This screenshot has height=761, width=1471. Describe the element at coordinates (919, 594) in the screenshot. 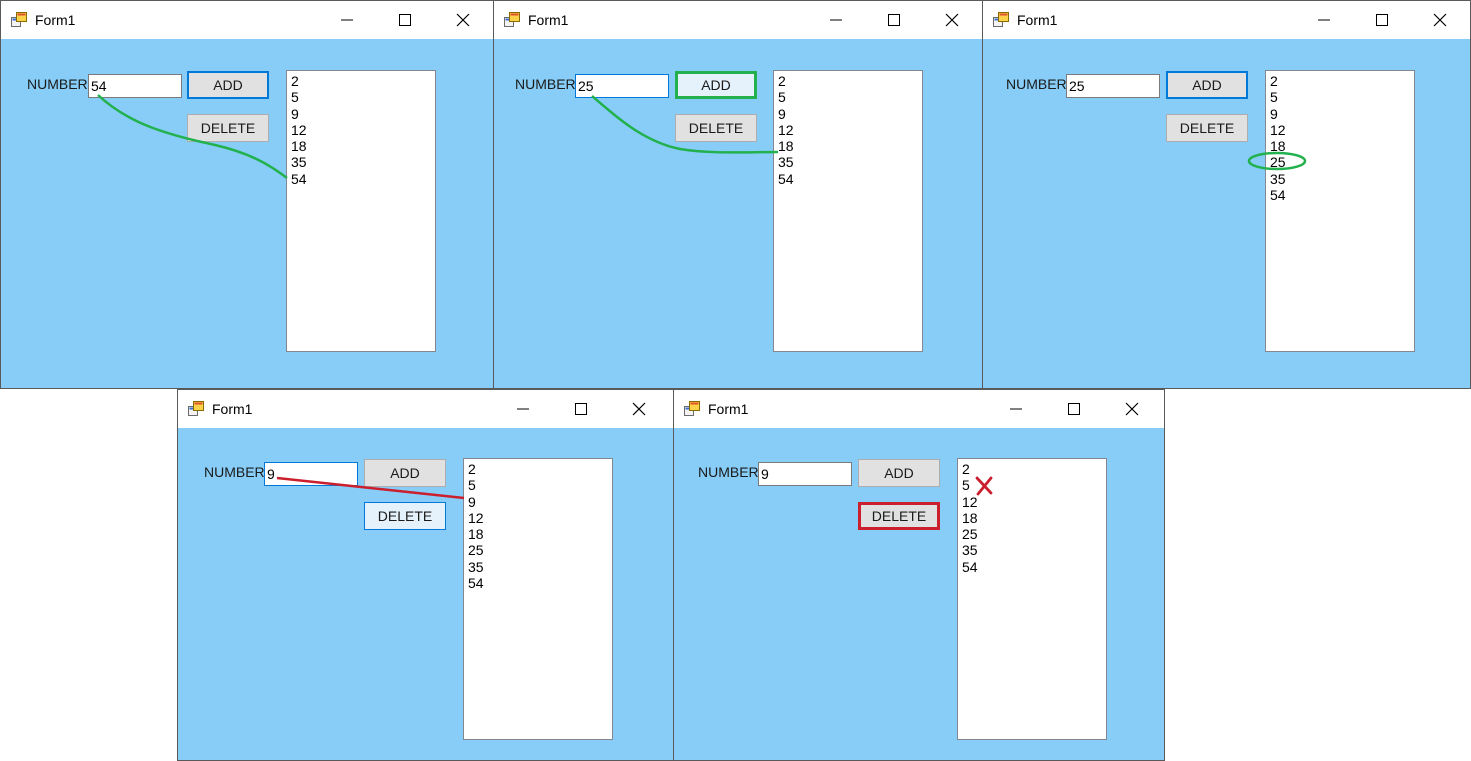

I see `form-client-area: NUMBER ADD DELETE 2 5 12 18 25 35 54` at that location.